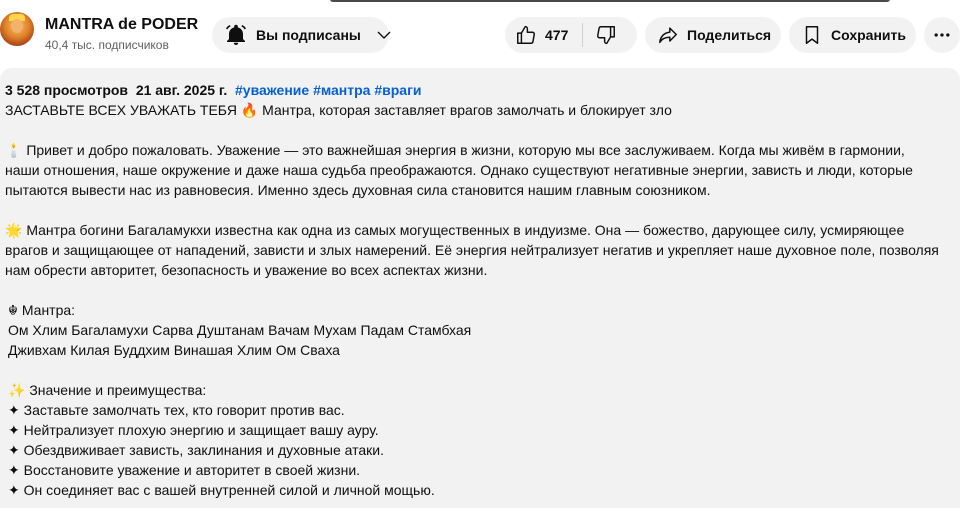  Describe the element at coordinates (17, 26) in the screenshot. I see `avatar-face-shape` at that location.